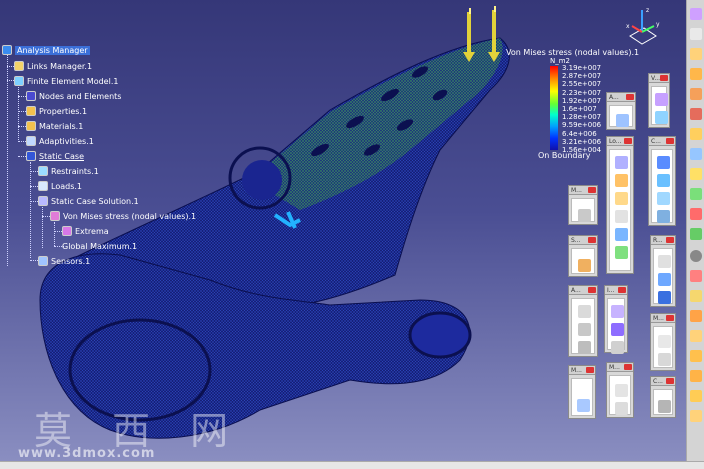  I want to click on tree-item-sensors: Sensors.1, so click(64, 261).